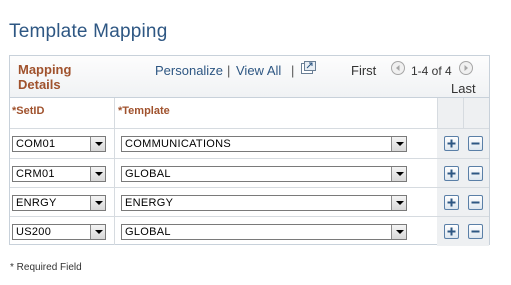 The image size is (511, 285). Describe the element at coordinates (264, 144) in the screenshot. I see `template-select: COMMUNICATIONS` at that location.